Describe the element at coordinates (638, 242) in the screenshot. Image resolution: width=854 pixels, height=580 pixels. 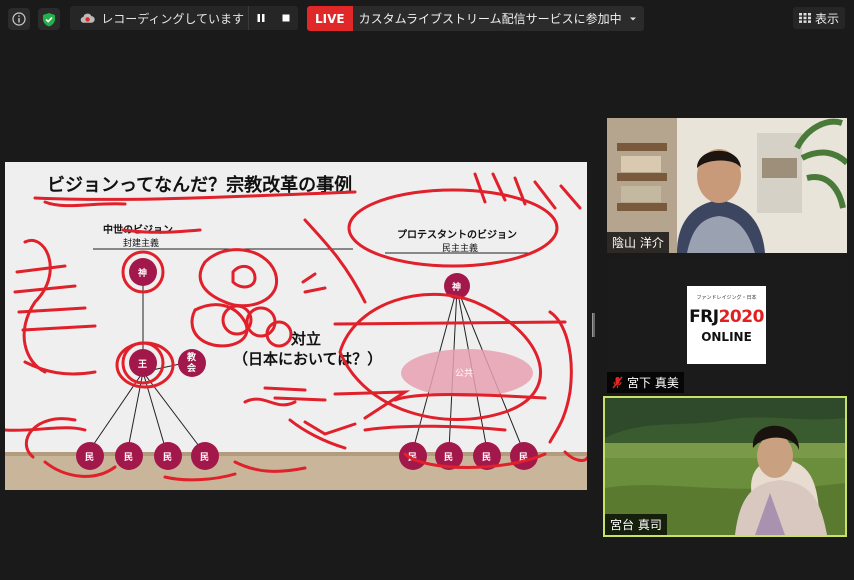
I see `participant-name: 陰山 洋介` at that location.